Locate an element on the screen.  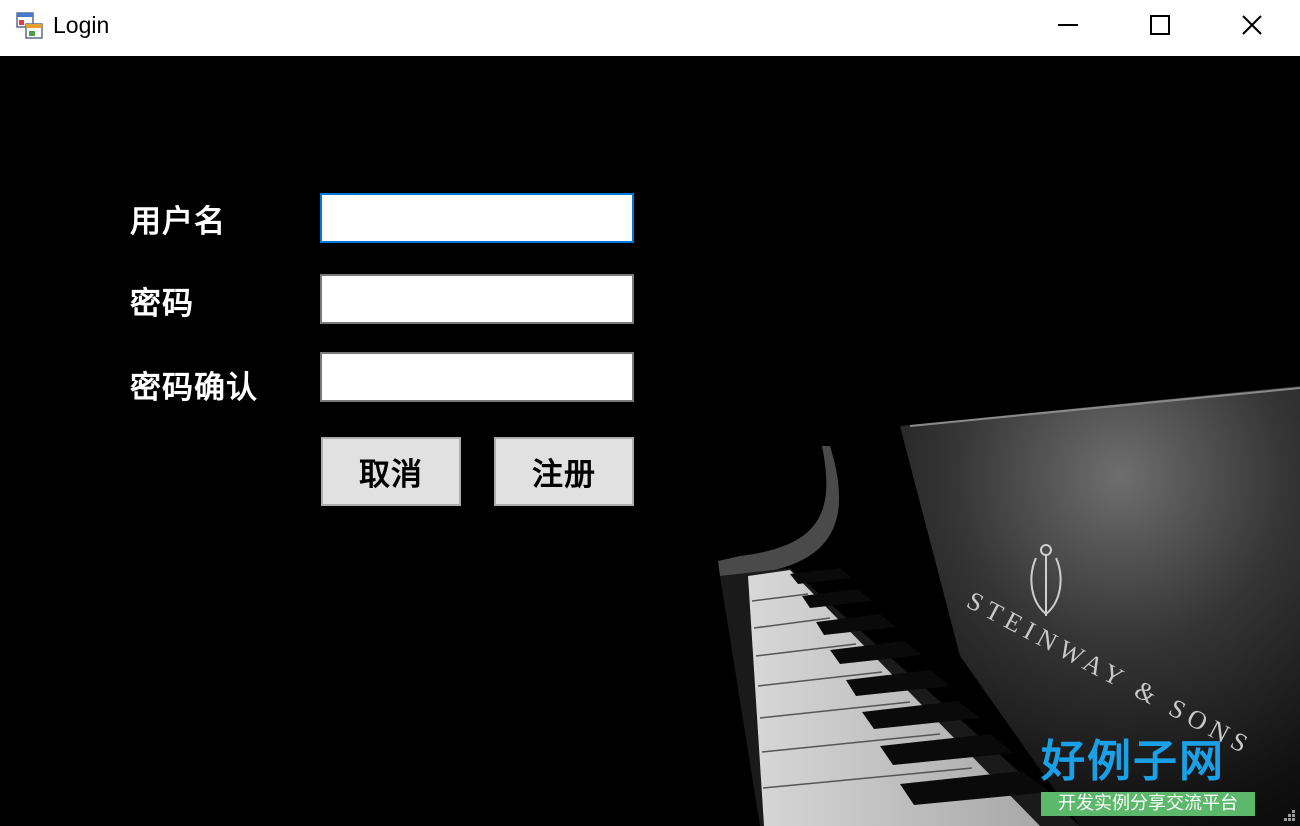
window-title: Login is located at coordinates (81, 25).